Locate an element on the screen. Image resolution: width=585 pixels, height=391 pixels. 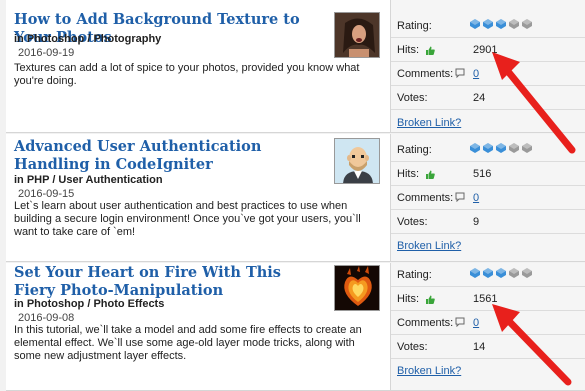
fire-heart-thumbnail is located at coordinates (357, 288).